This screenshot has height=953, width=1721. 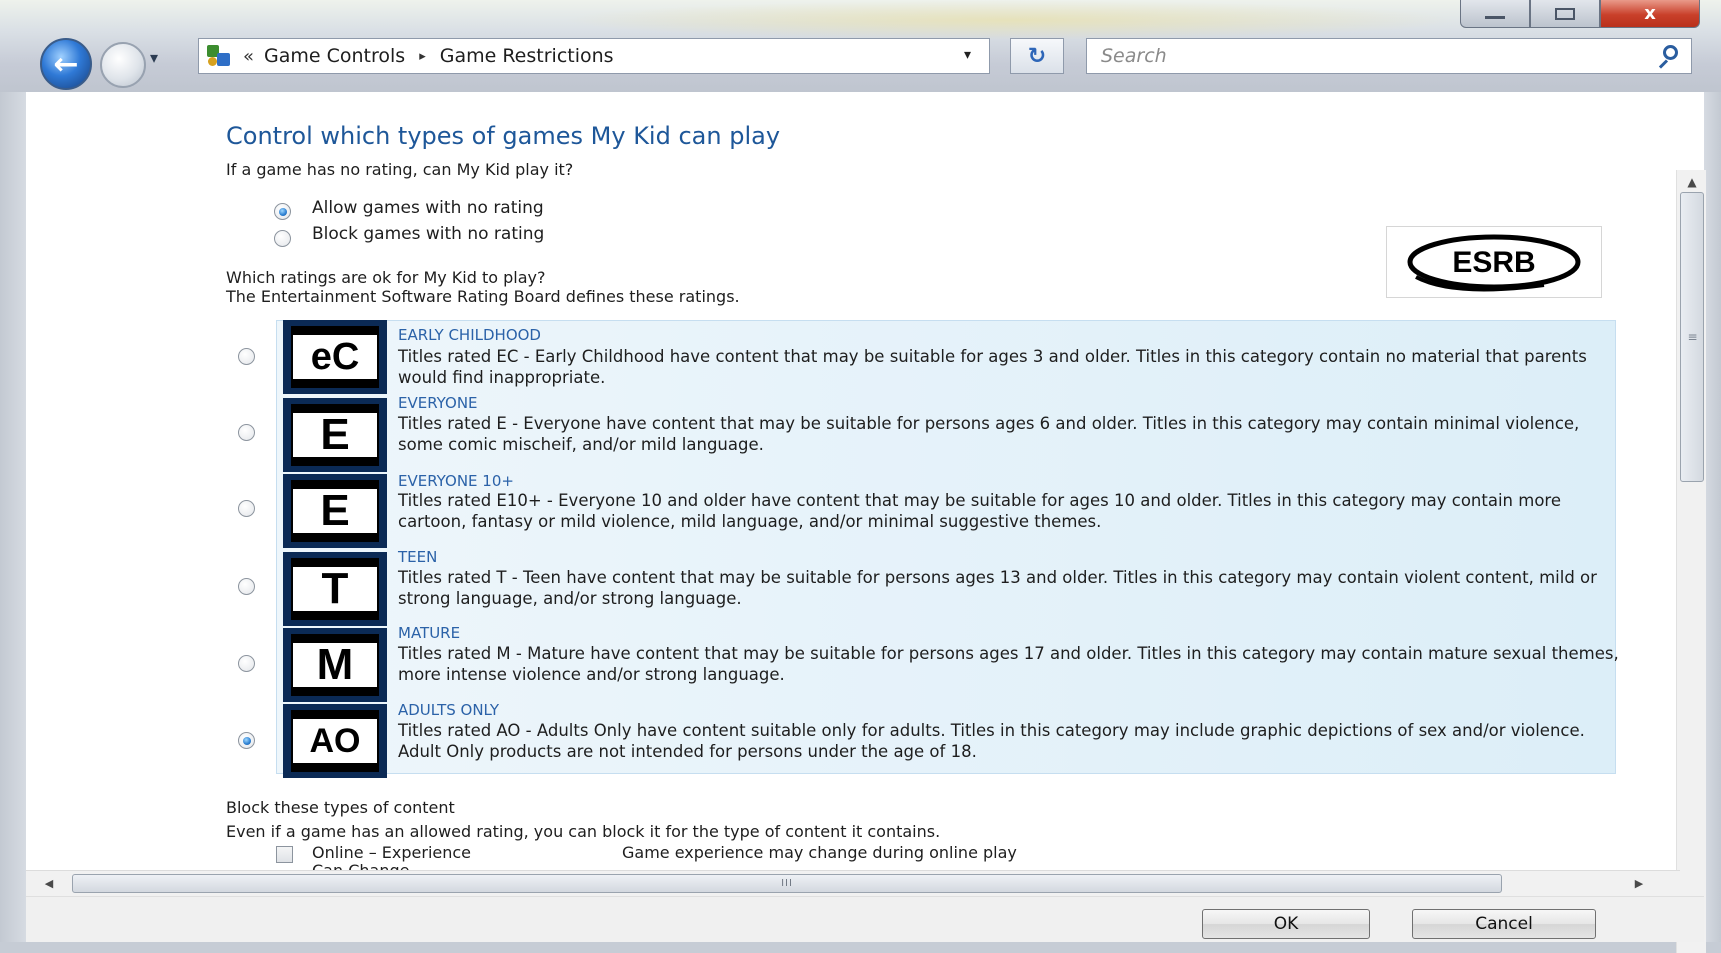 What do you see at coordinates (1134, 56) in the screenshot?
I see `search-placeholder: Search` at bounding box center [1134, 56].